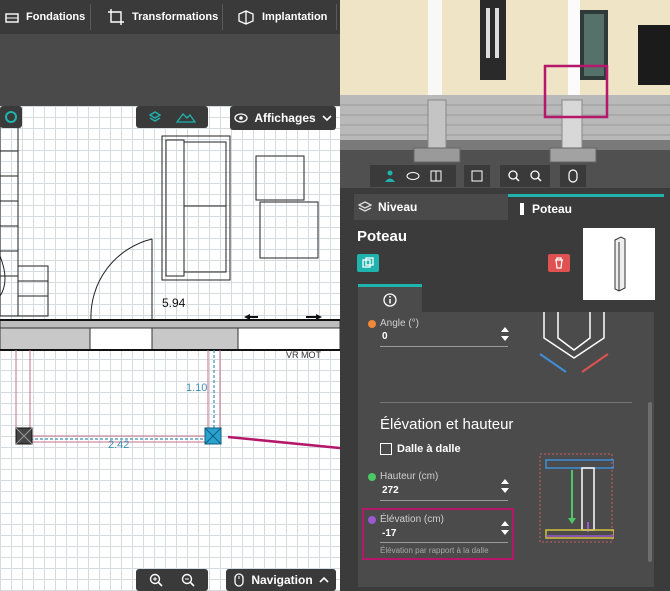 The width and height of the screenshot is (670, 591). I want to click on elevation-stepper-icon, so click(505, 528).